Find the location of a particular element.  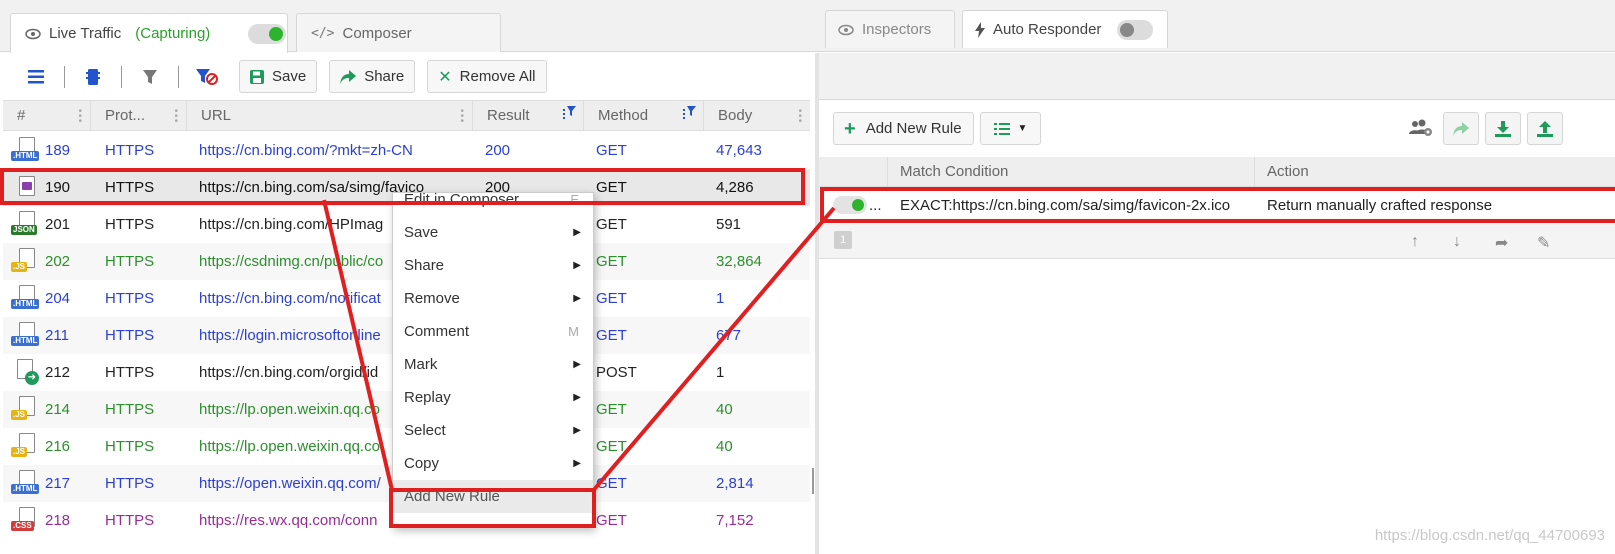

lightning-icon is located at coordinates (980, 29).